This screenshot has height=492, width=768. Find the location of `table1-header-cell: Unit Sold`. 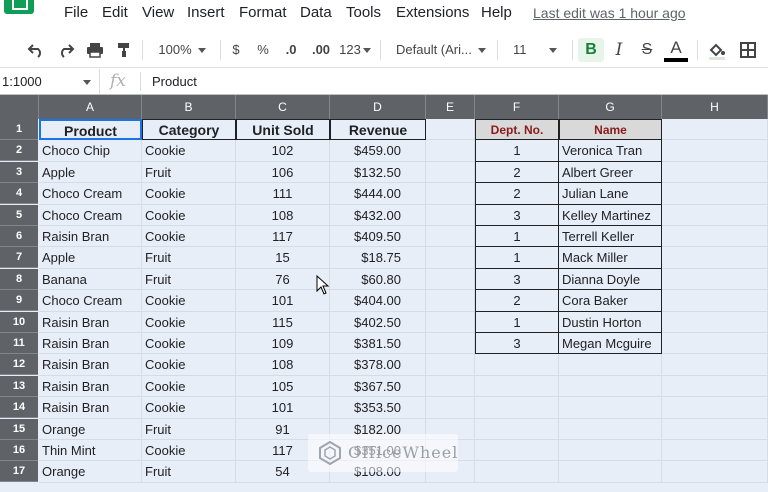

table1-header-cell: Unit Sold is located at coordinates (283, 130).